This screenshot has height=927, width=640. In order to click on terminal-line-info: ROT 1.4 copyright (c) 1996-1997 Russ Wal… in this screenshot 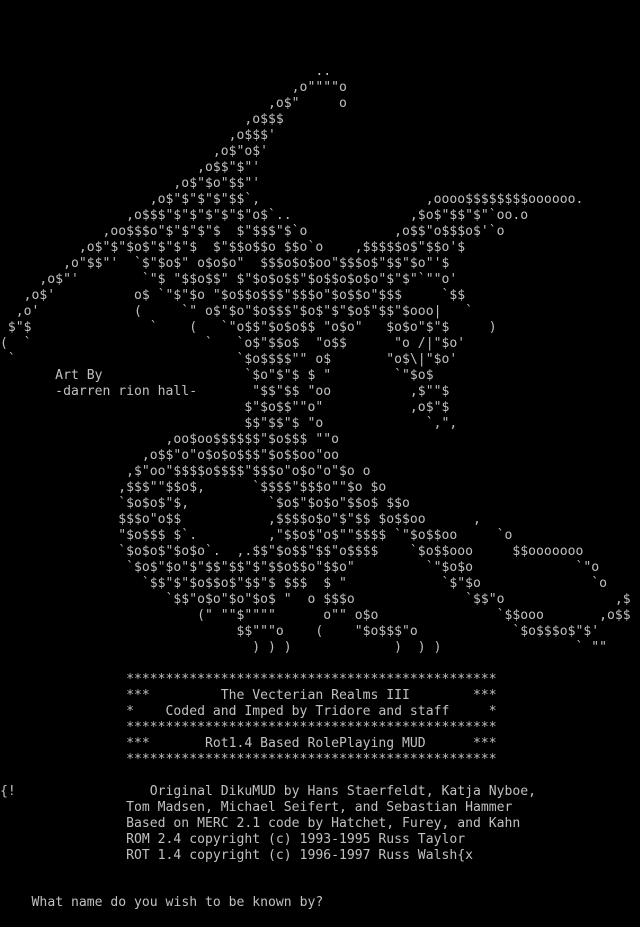, I will do `click(236, 855)`.